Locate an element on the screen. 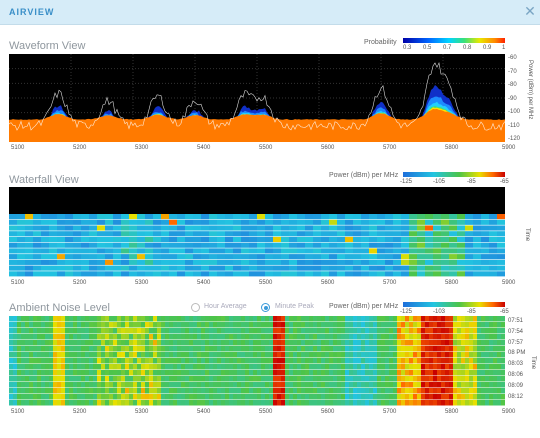 The image size is (540, 438). minute-peak-radio is located at coordinates (265, 307).